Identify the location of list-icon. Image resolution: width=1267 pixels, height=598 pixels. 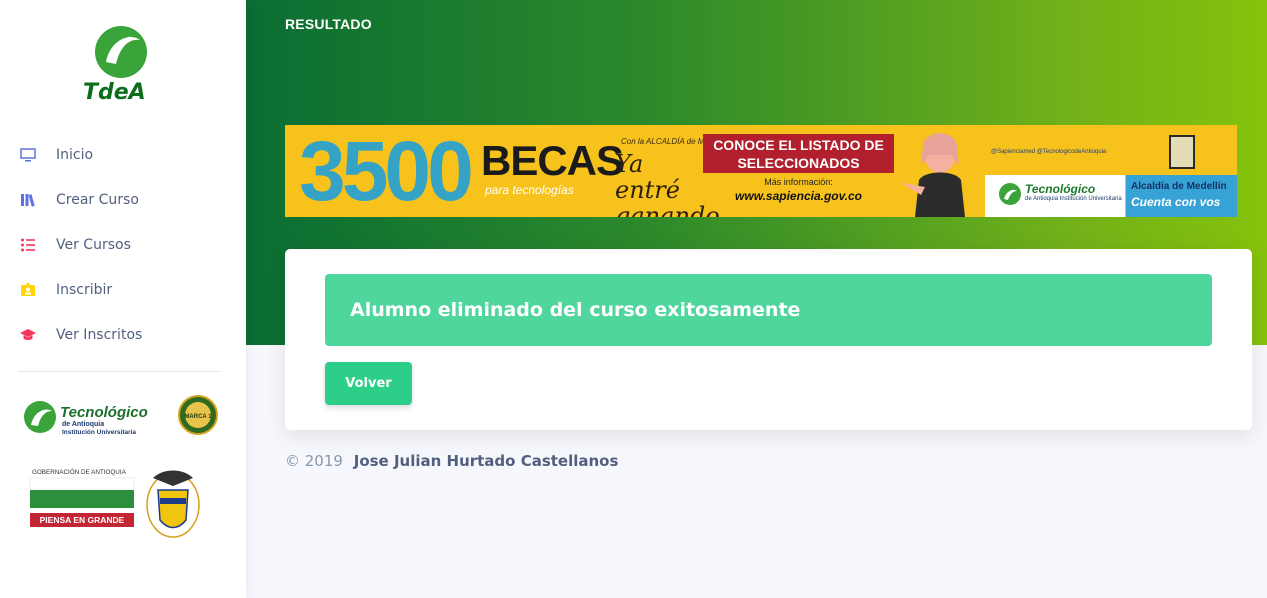
(28, 245).